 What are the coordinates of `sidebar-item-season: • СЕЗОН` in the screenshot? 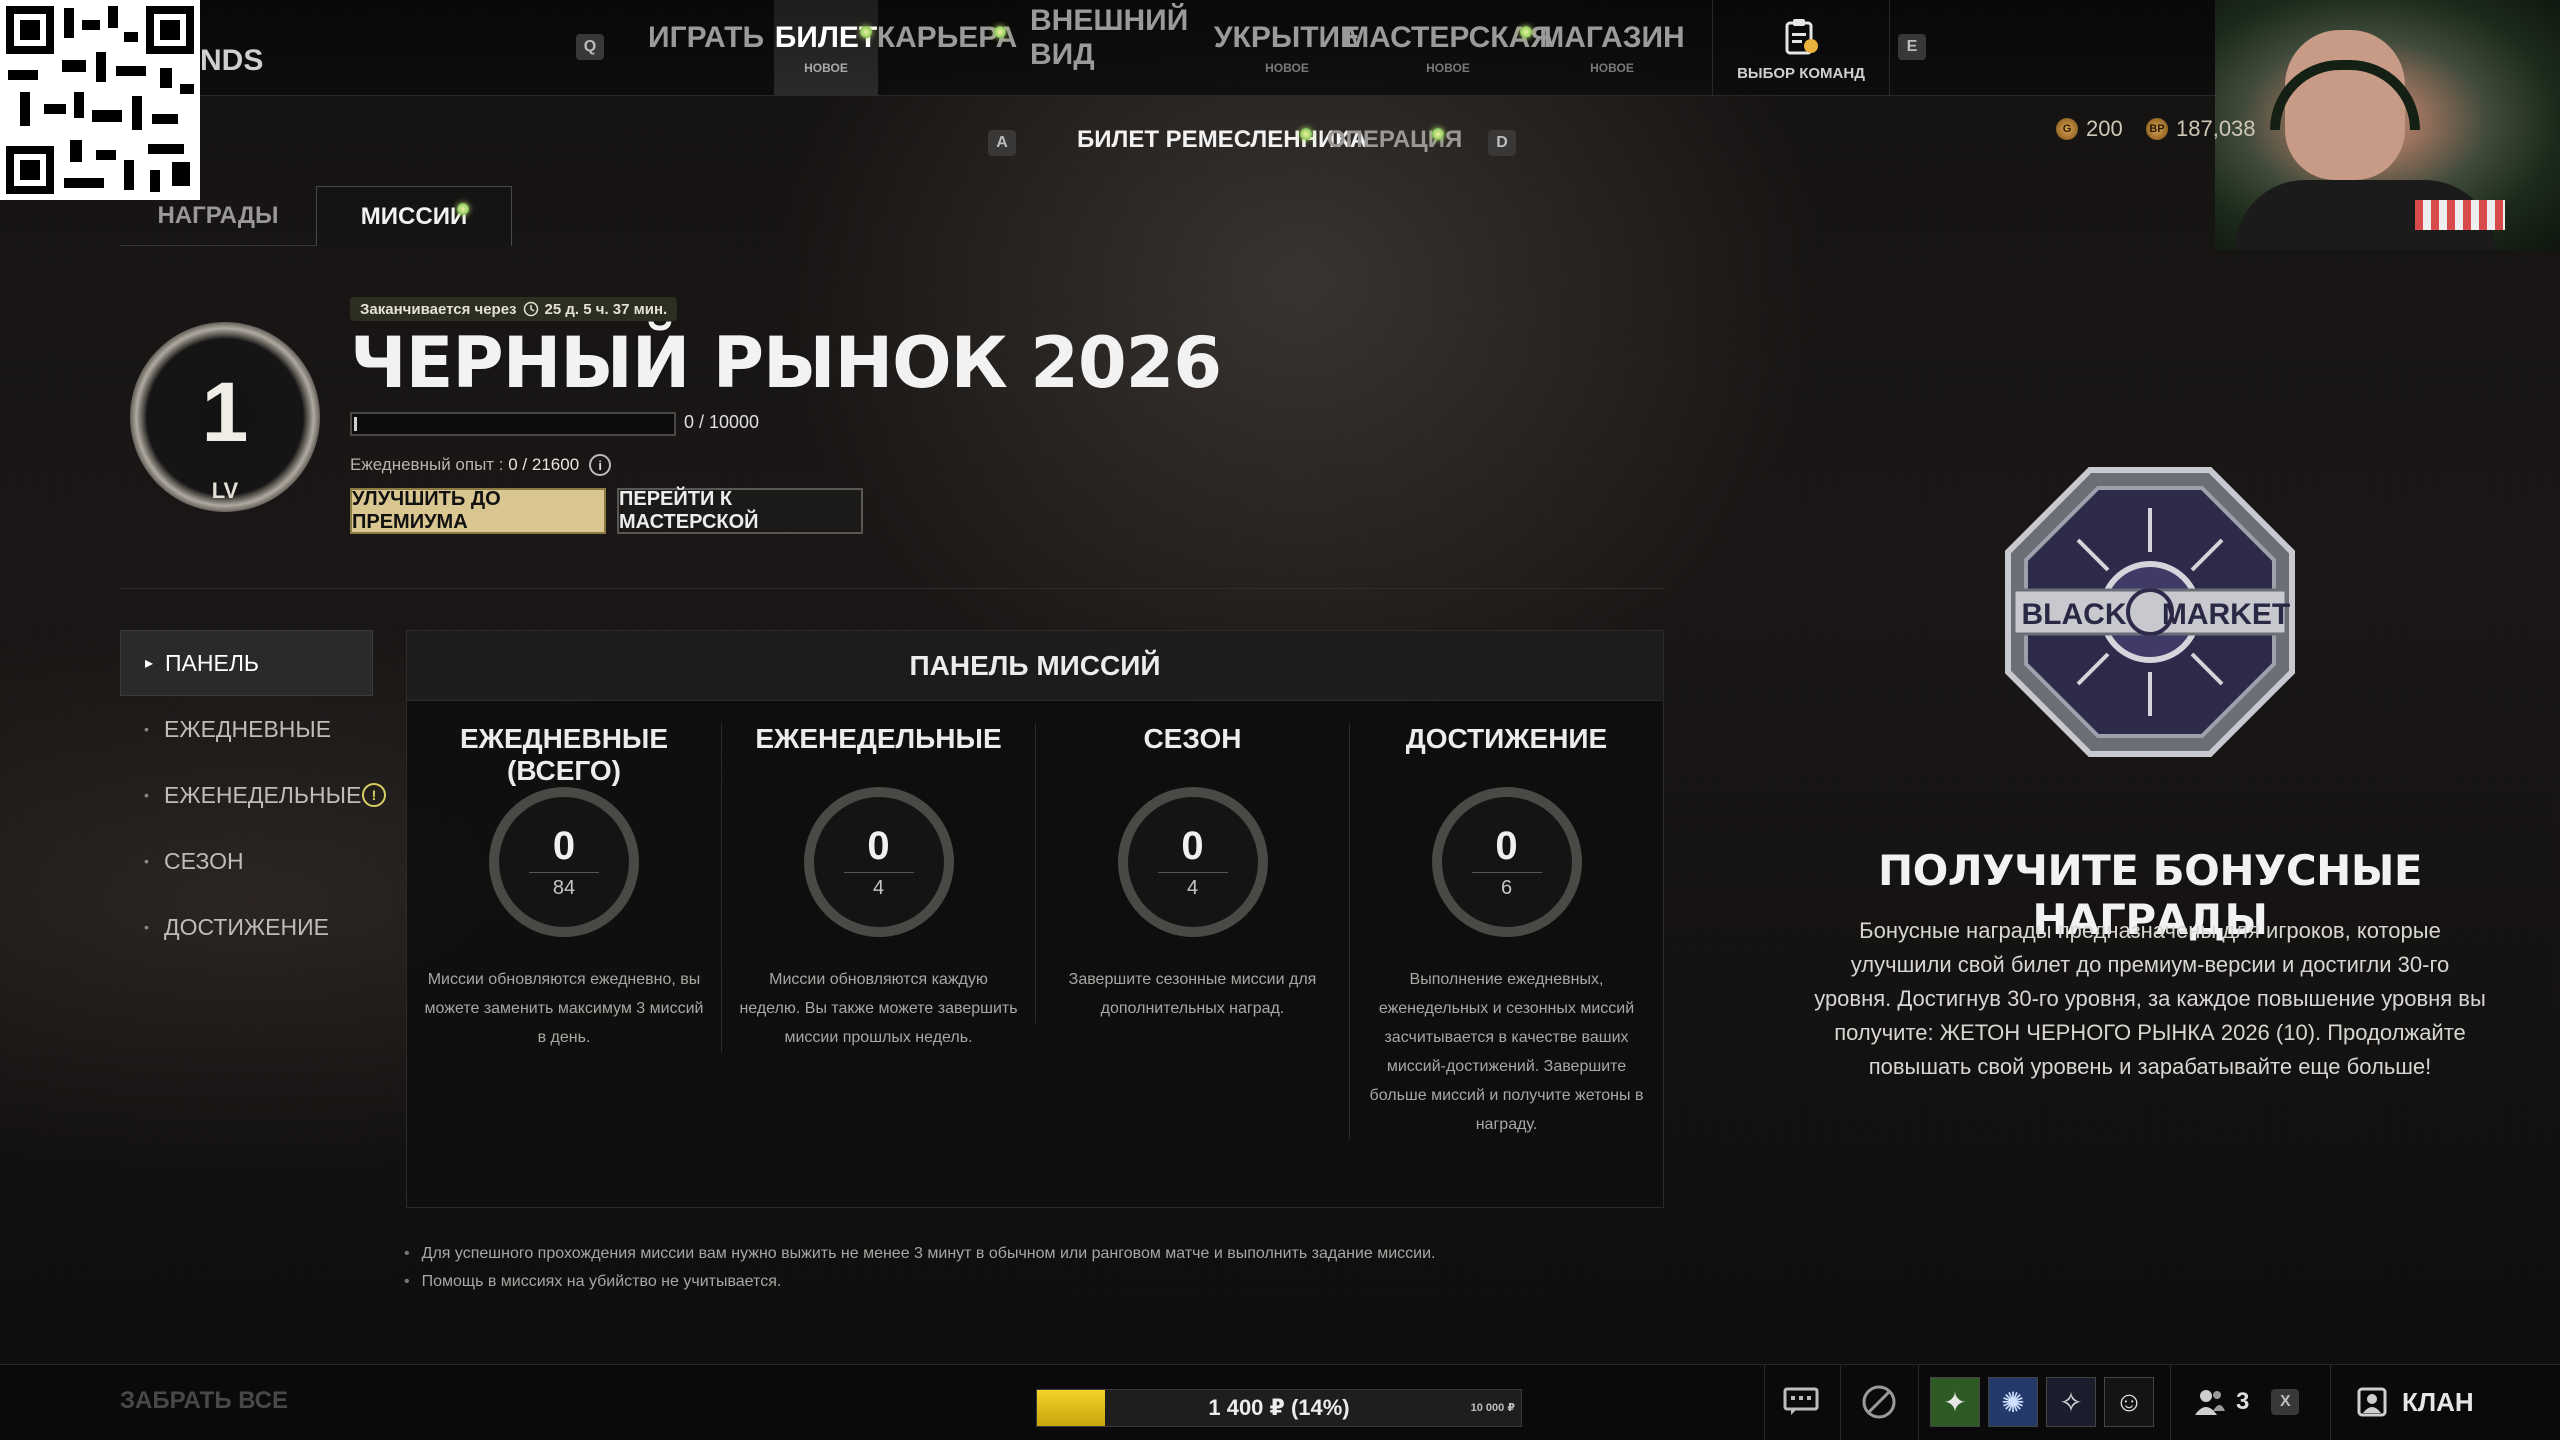 It's located at (246, 861).